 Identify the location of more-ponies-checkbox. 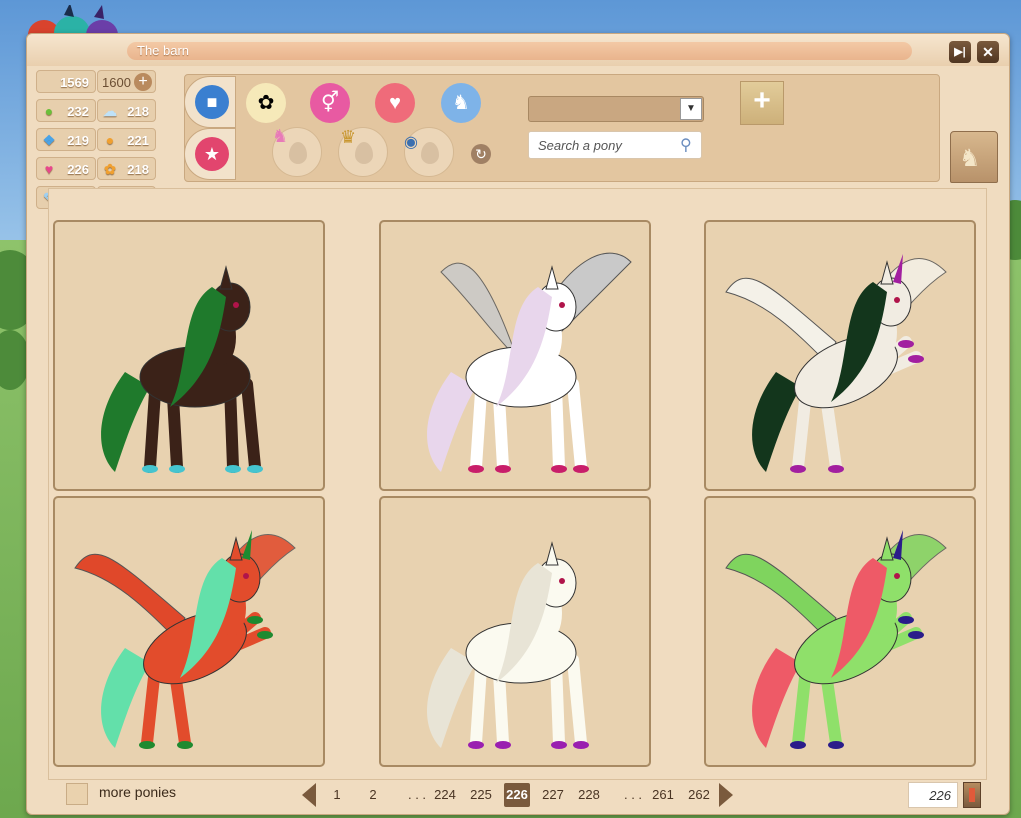
(77, 794).